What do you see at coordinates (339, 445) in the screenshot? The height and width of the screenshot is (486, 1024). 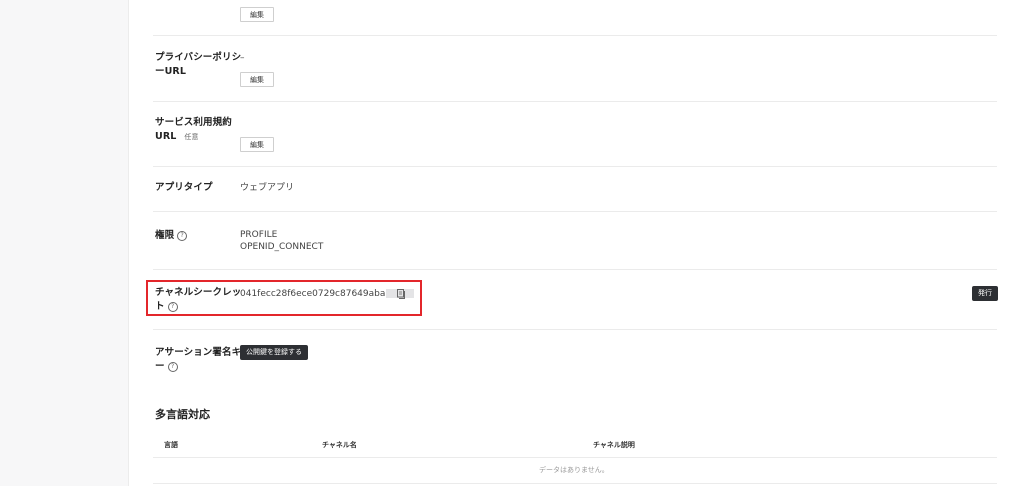 I see `column-header-channel-name: チャネル名` at bounding box center [339, 445].